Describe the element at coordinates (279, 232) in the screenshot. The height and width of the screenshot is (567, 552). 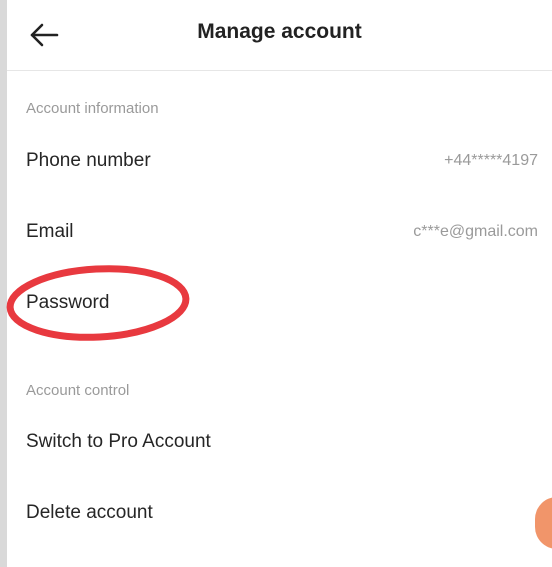
I see `email-row: Email c***e@gmail.com` at that location.